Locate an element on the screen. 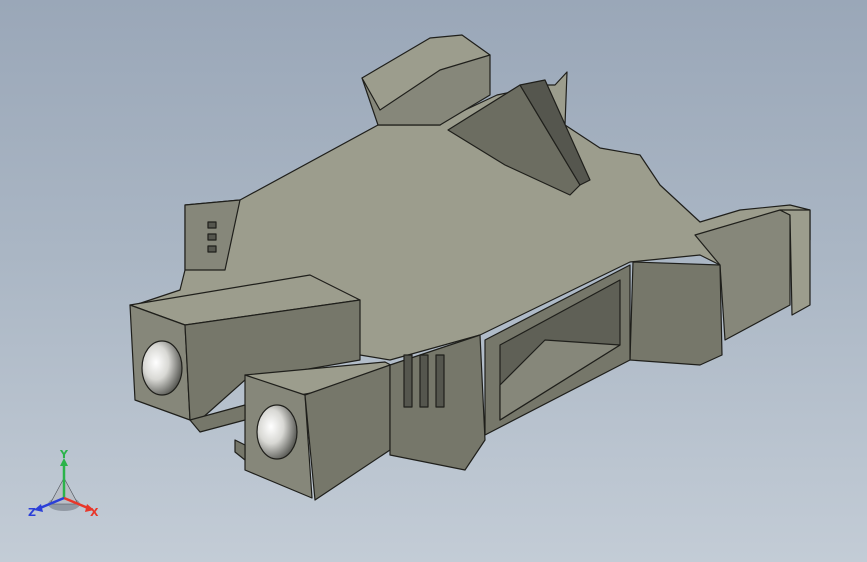 The image size is (867, 562). triad-y-label: Y is located at coordinates (64, 454).